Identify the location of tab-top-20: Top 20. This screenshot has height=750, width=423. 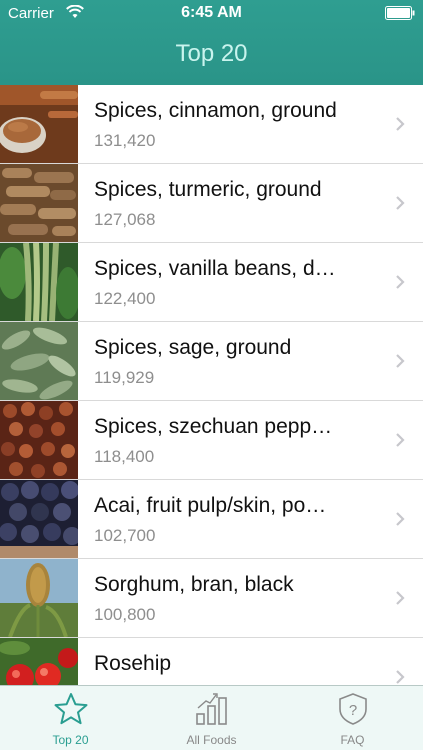
(70, 718).